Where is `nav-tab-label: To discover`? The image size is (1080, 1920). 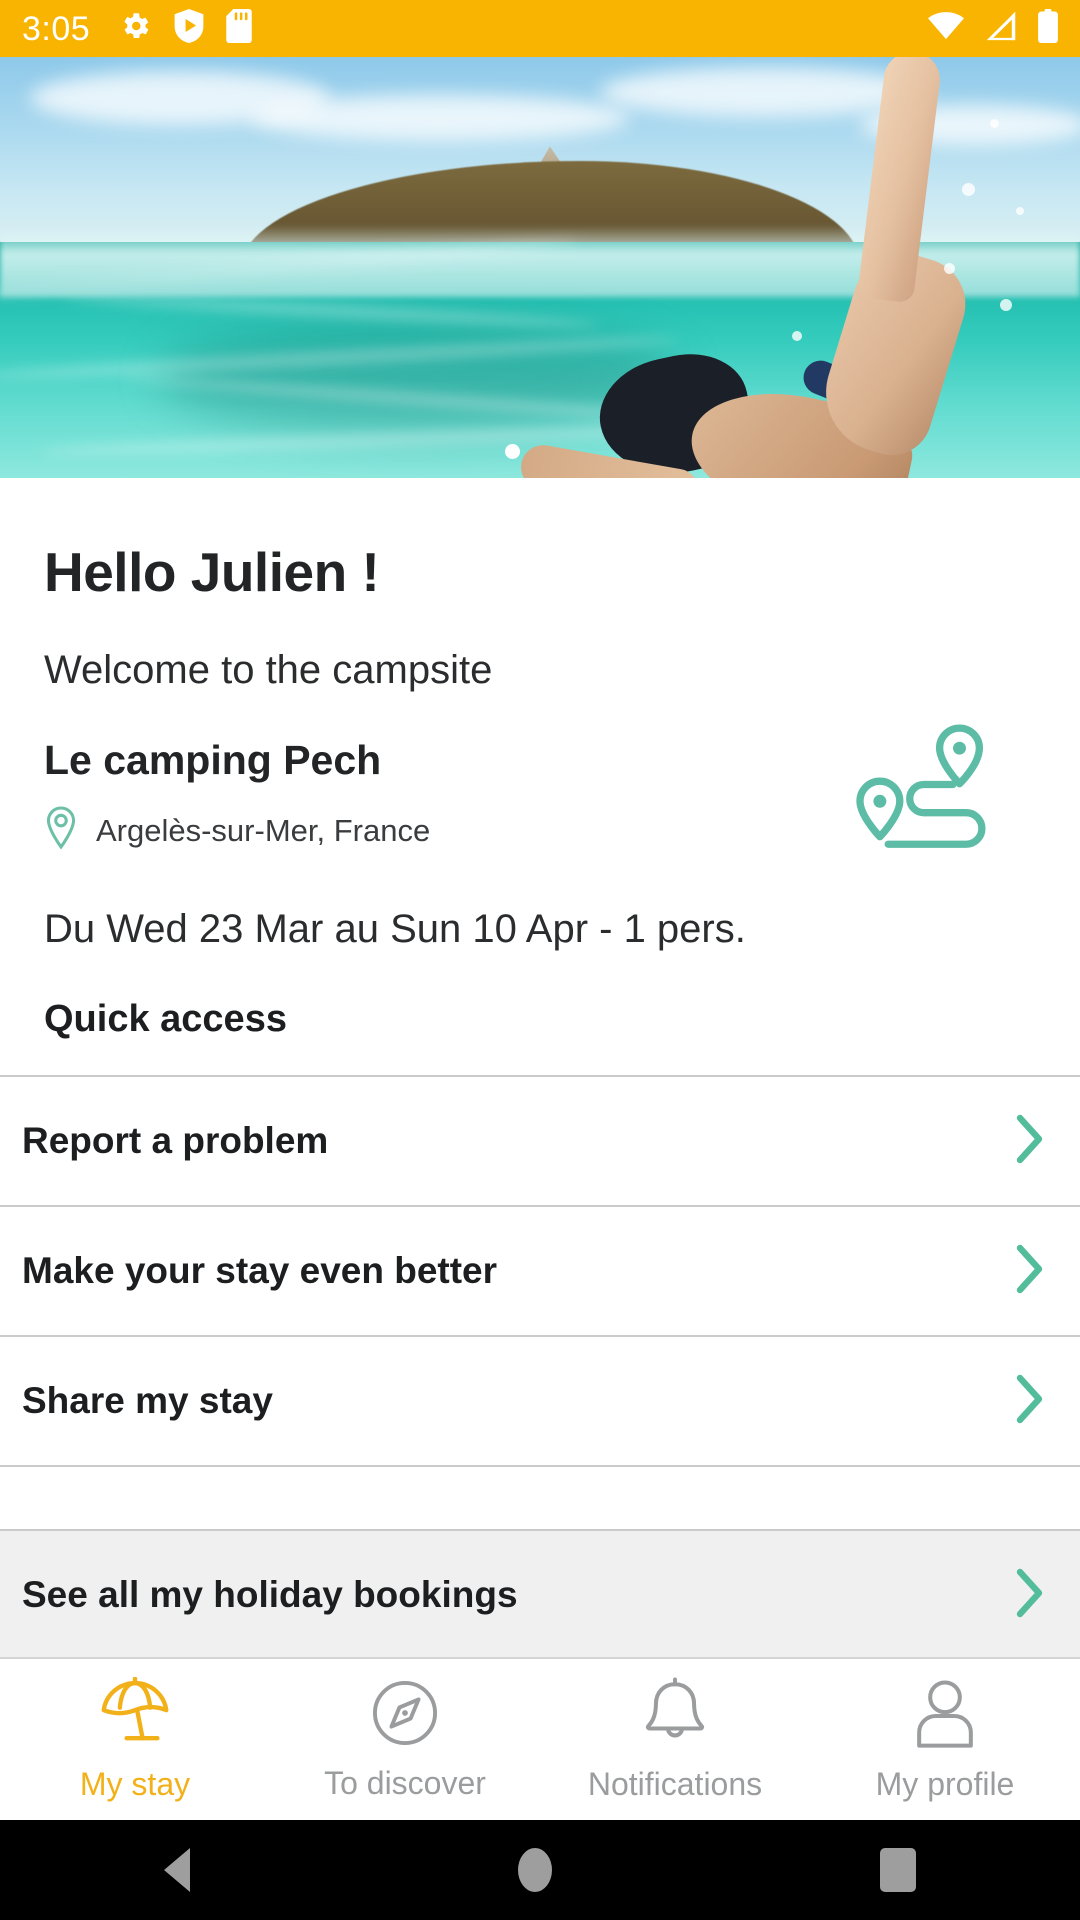
nav-tab-label: To discover is located at coordinates (405, 1782).